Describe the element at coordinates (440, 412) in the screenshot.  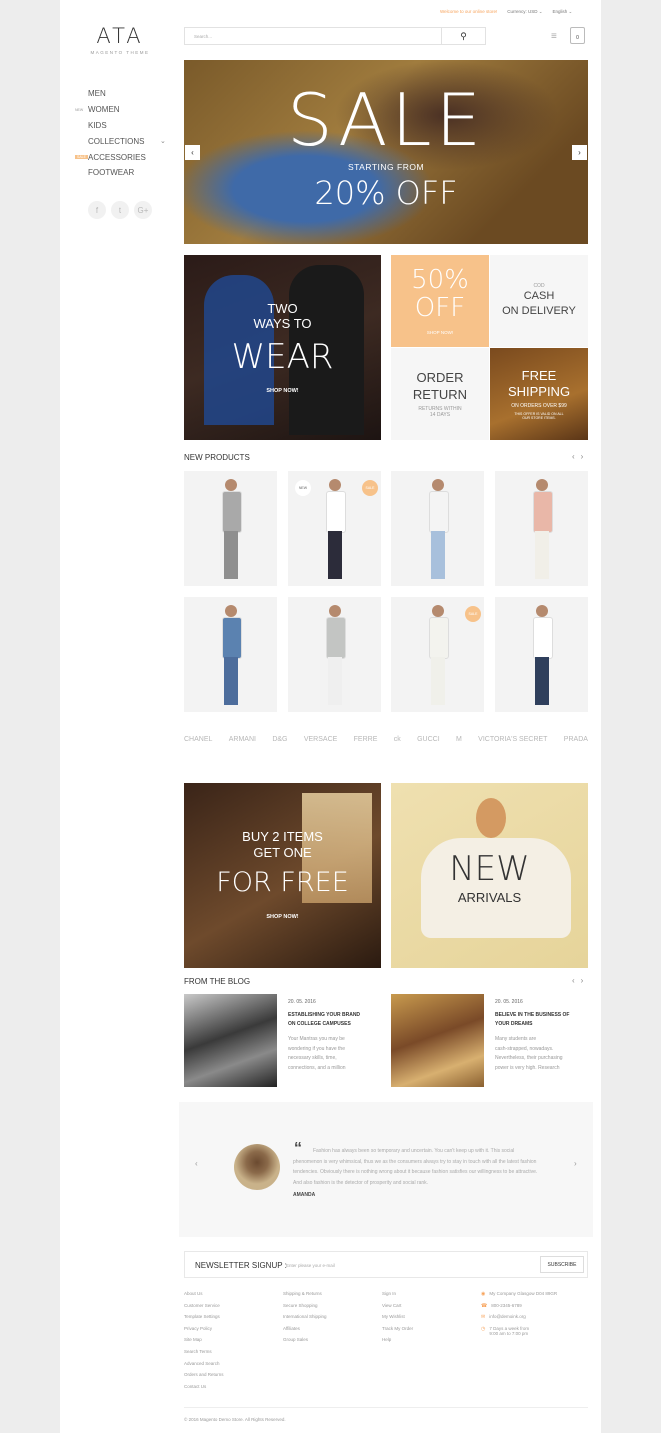
I see `tile-subtitle: RETURNS WITHIN 14 DAYS` at that location.